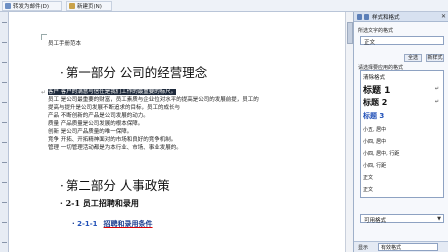  What do you see at coordinates (4, 132) in the screenshot?
I see `vertical-ruler` at bounding box center [4, 132].